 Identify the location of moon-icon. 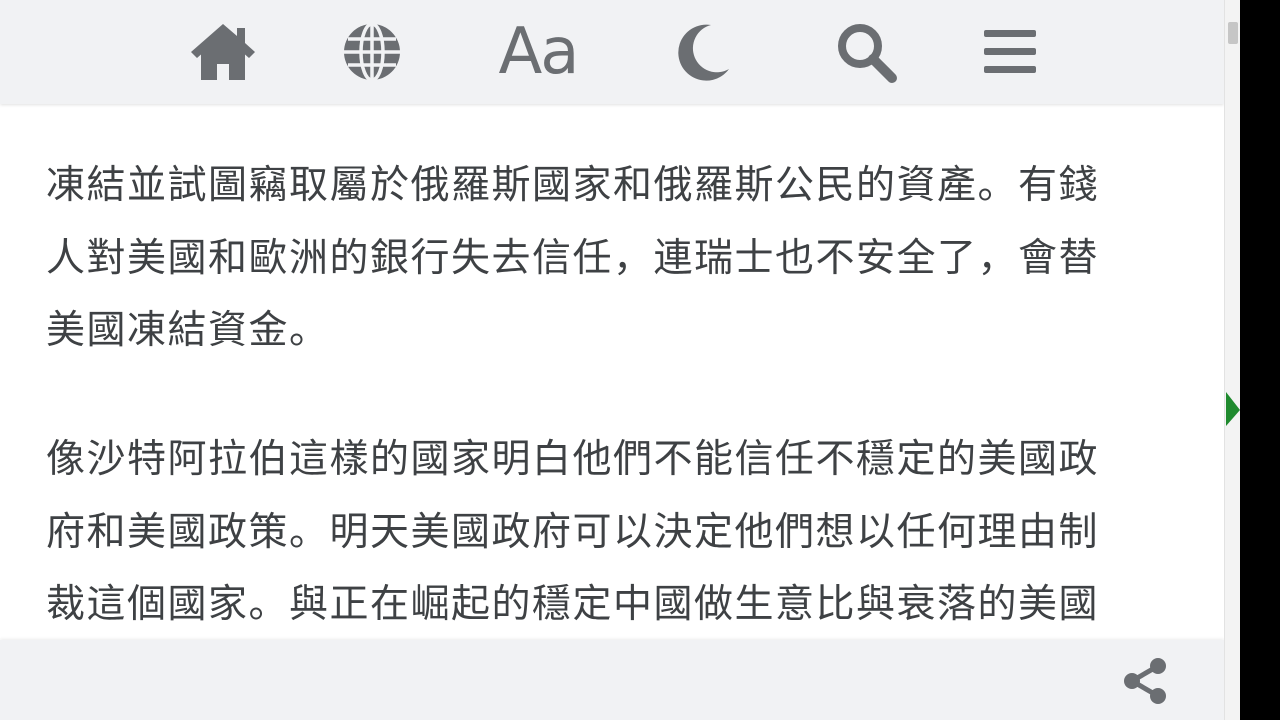
(703, 52).